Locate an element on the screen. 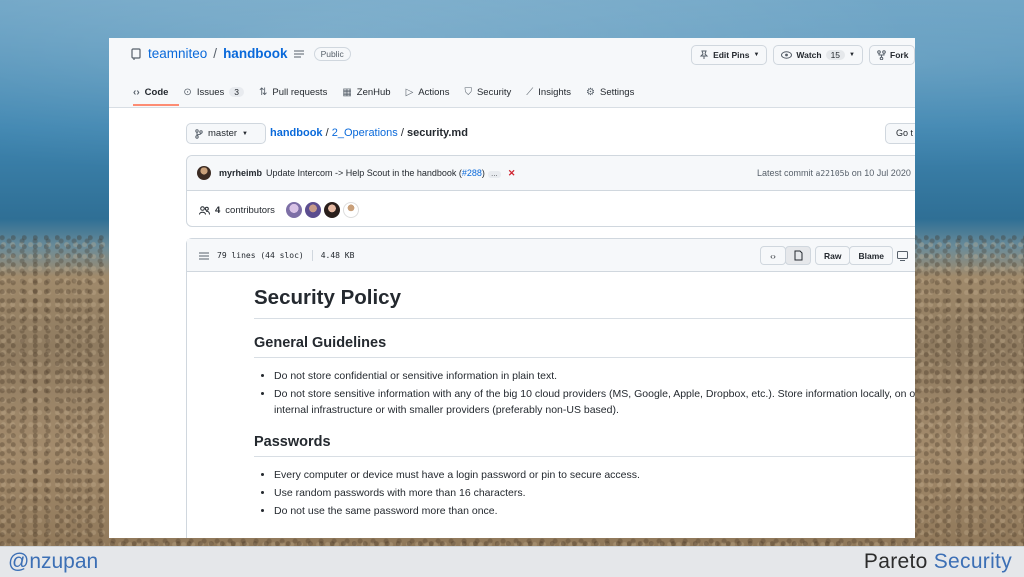 This screenshot has width=1024, height=577. tab-actions: ▷ Actions is located at coordinates (432, 92).